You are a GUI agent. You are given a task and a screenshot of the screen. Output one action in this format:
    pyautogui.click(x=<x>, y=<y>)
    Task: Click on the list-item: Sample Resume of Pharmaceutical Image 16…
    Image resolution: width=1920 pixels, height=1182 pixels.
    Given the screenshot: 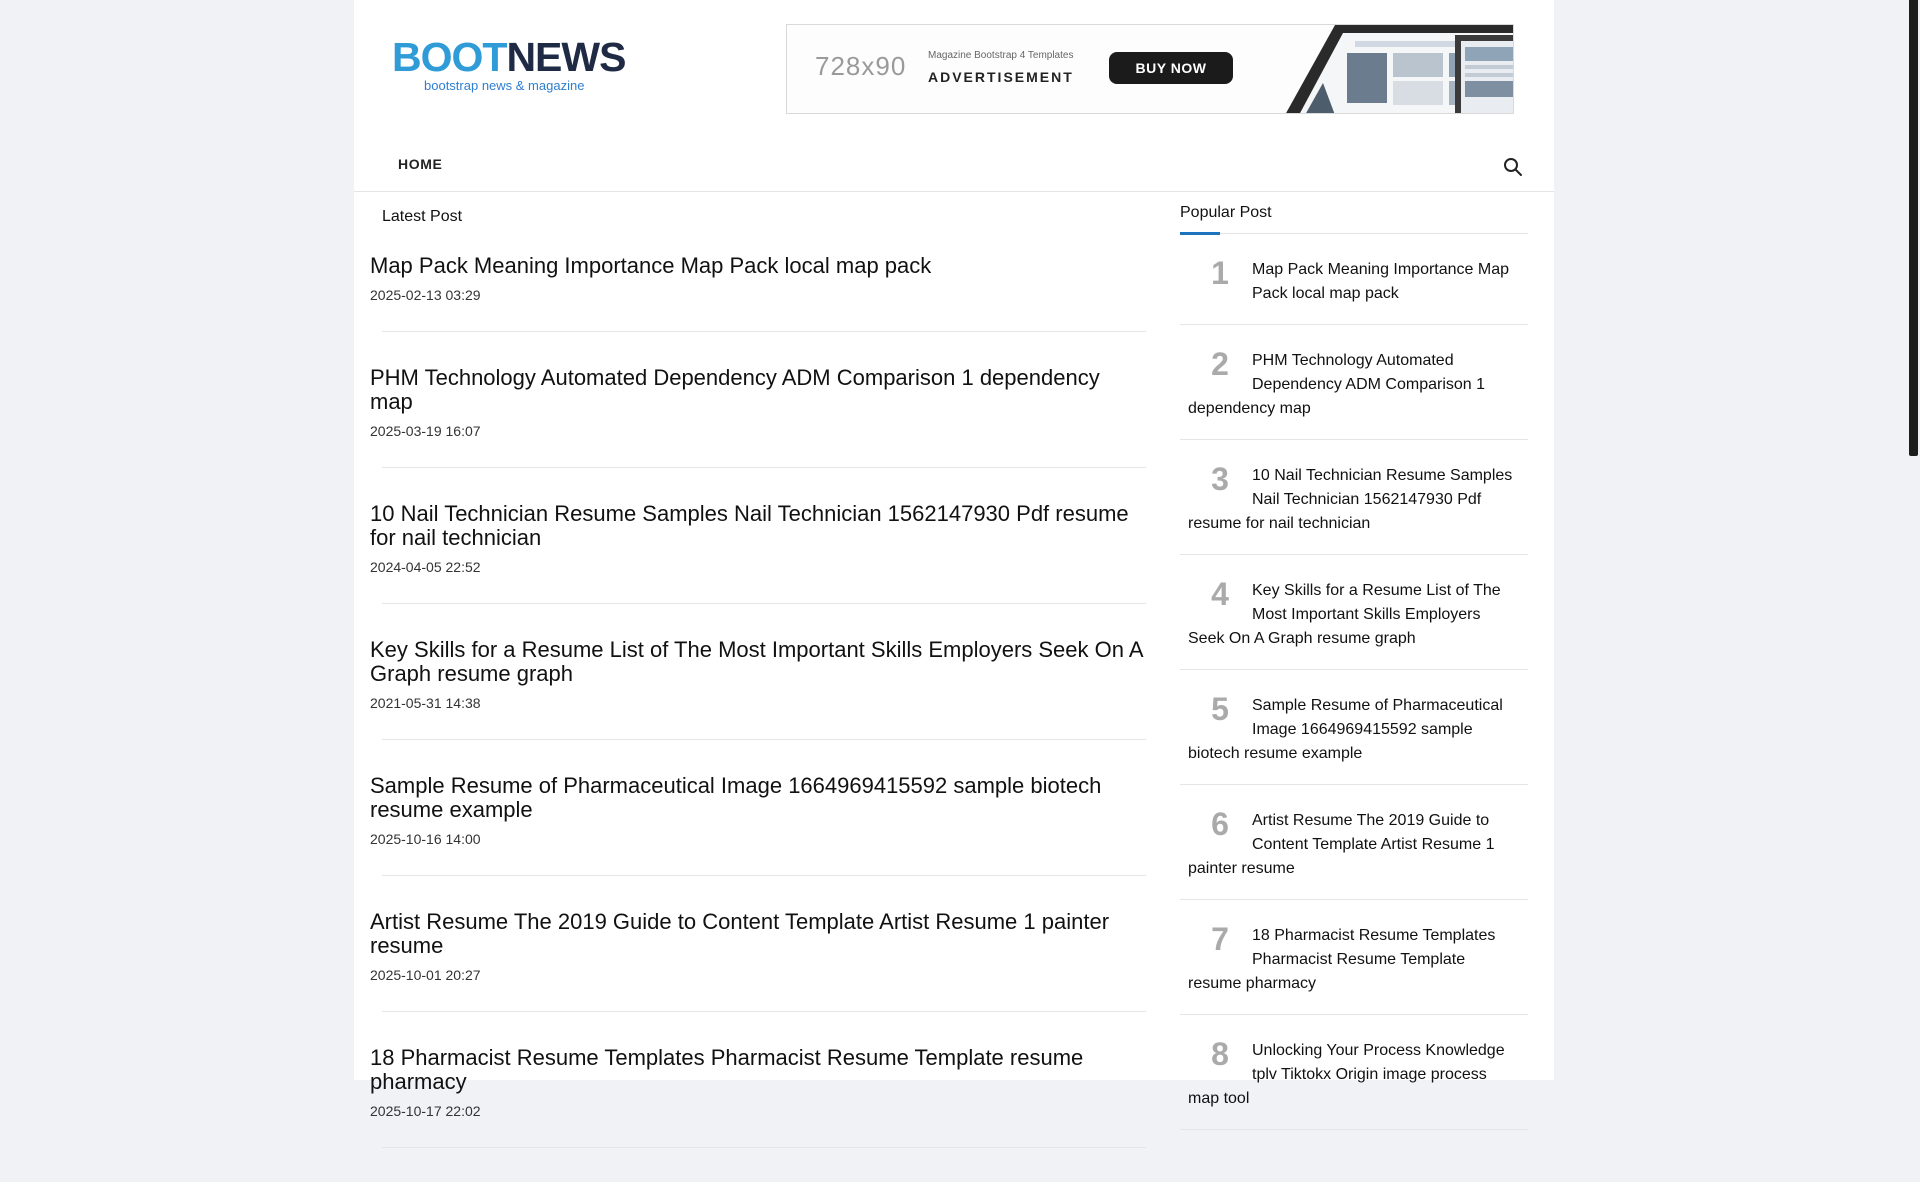 What is the action you would take?
    pyautogui.click(x=758, y=825)
    